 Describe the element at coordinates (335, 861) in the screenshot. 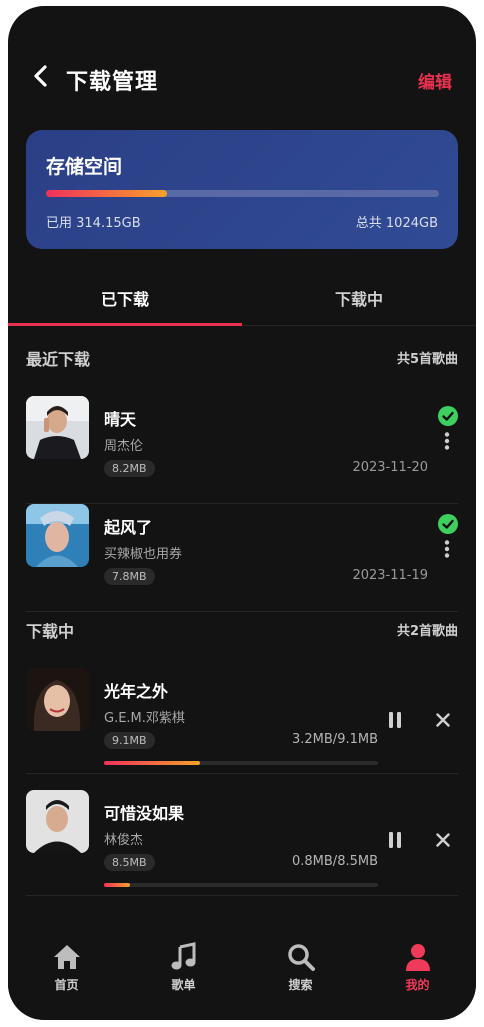

I see `download-progress-text: 0.8MB/8.5MB` at that location.